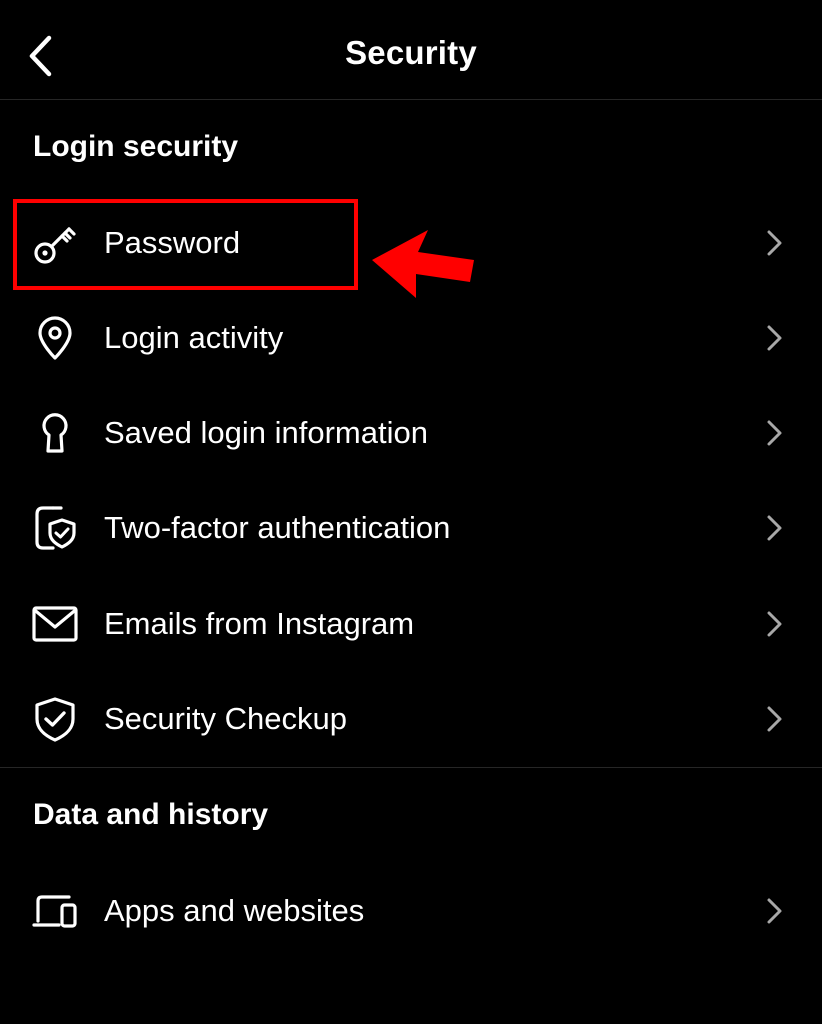 The height and width of the screenshot is (1024, 822). I want to click on devices-icon, so click(54, 911).